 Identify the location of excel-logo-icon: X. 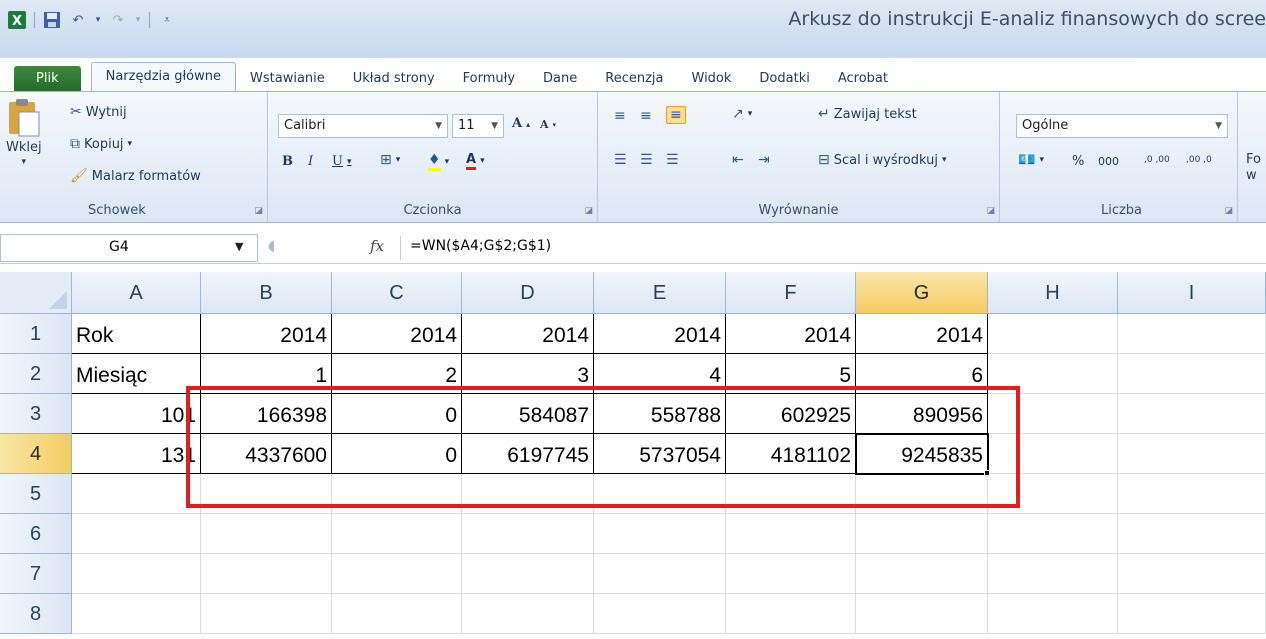
(17, 20).